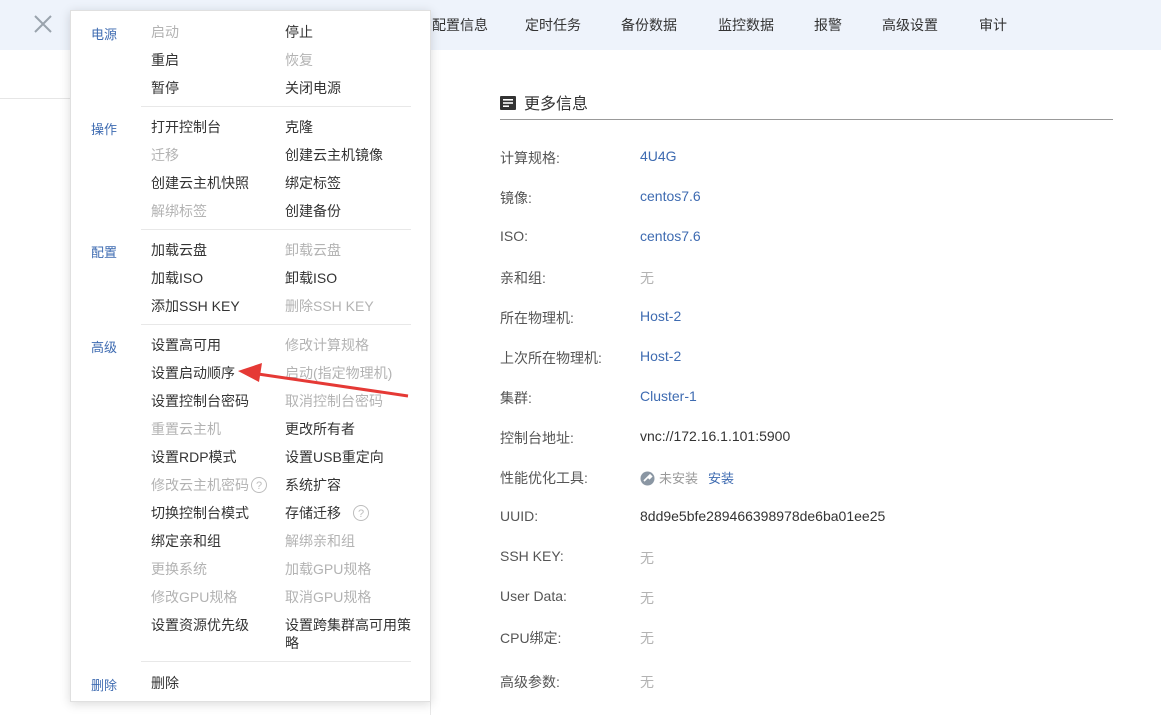  I want to click on menu-item-unbind-tag: 解绑标签, so click(179, 211).